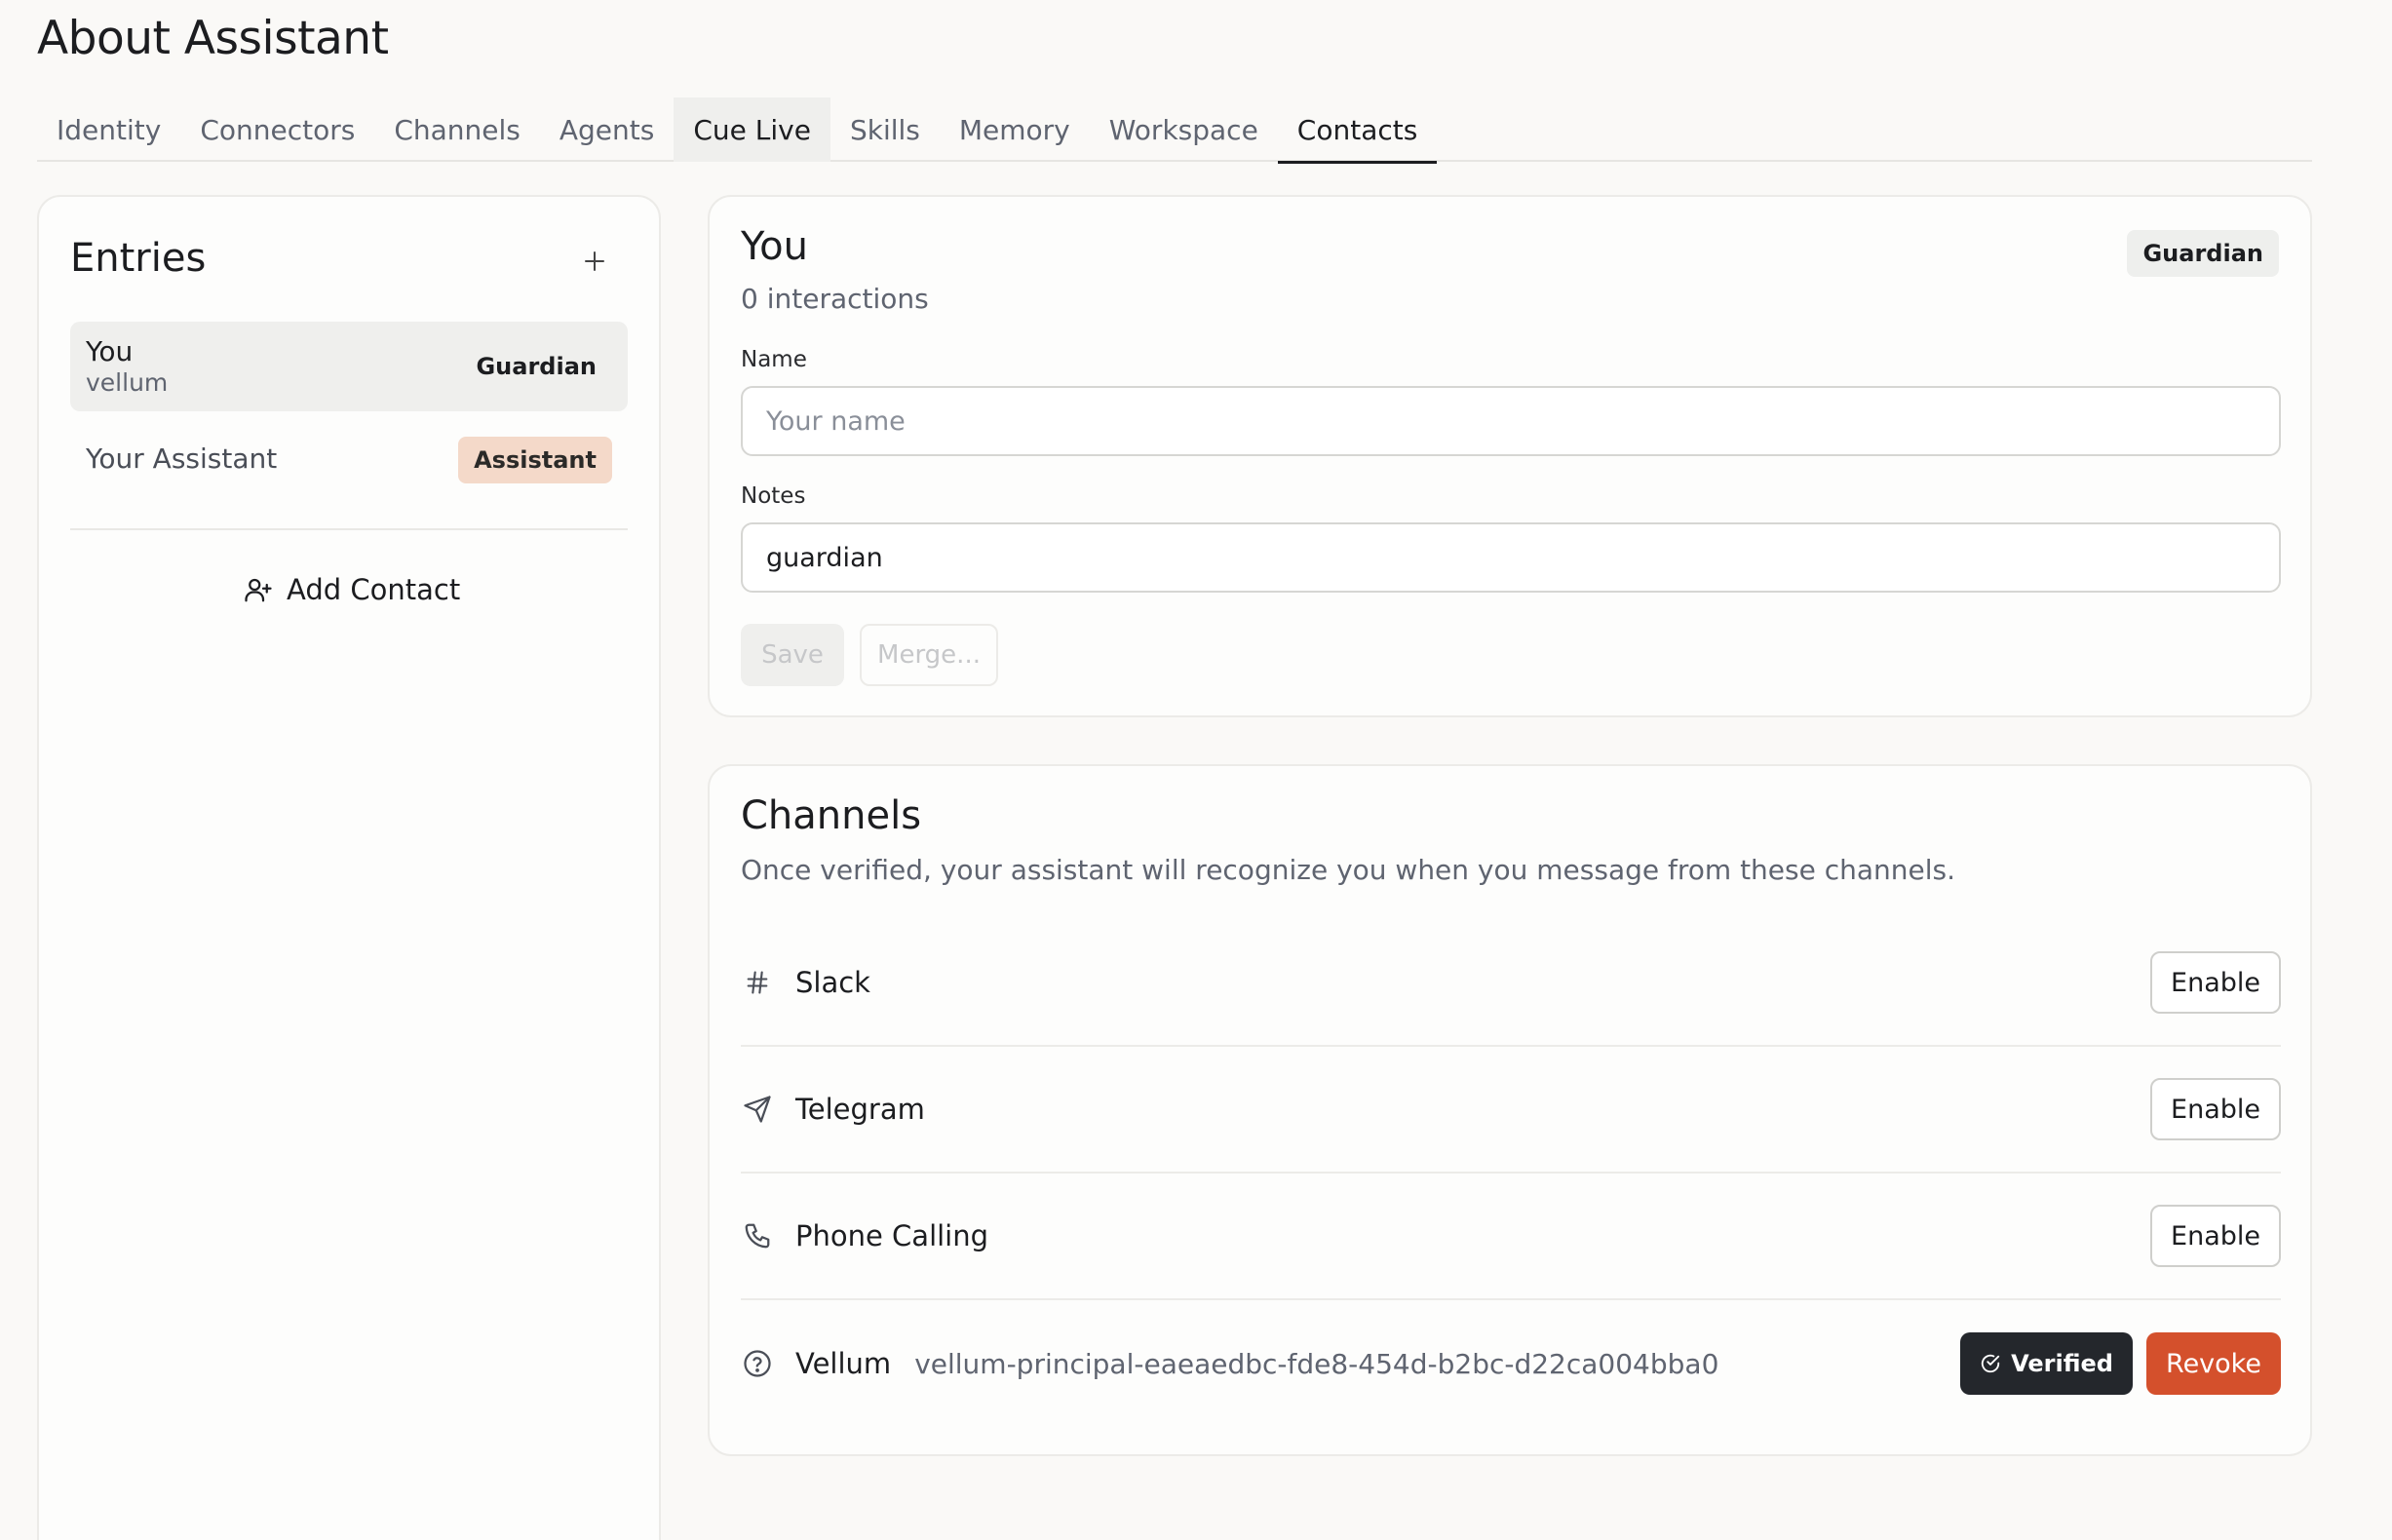  Describe the element at coordinates (832, 982) in the screenshot. I see `channel-name: Slack` at that location.